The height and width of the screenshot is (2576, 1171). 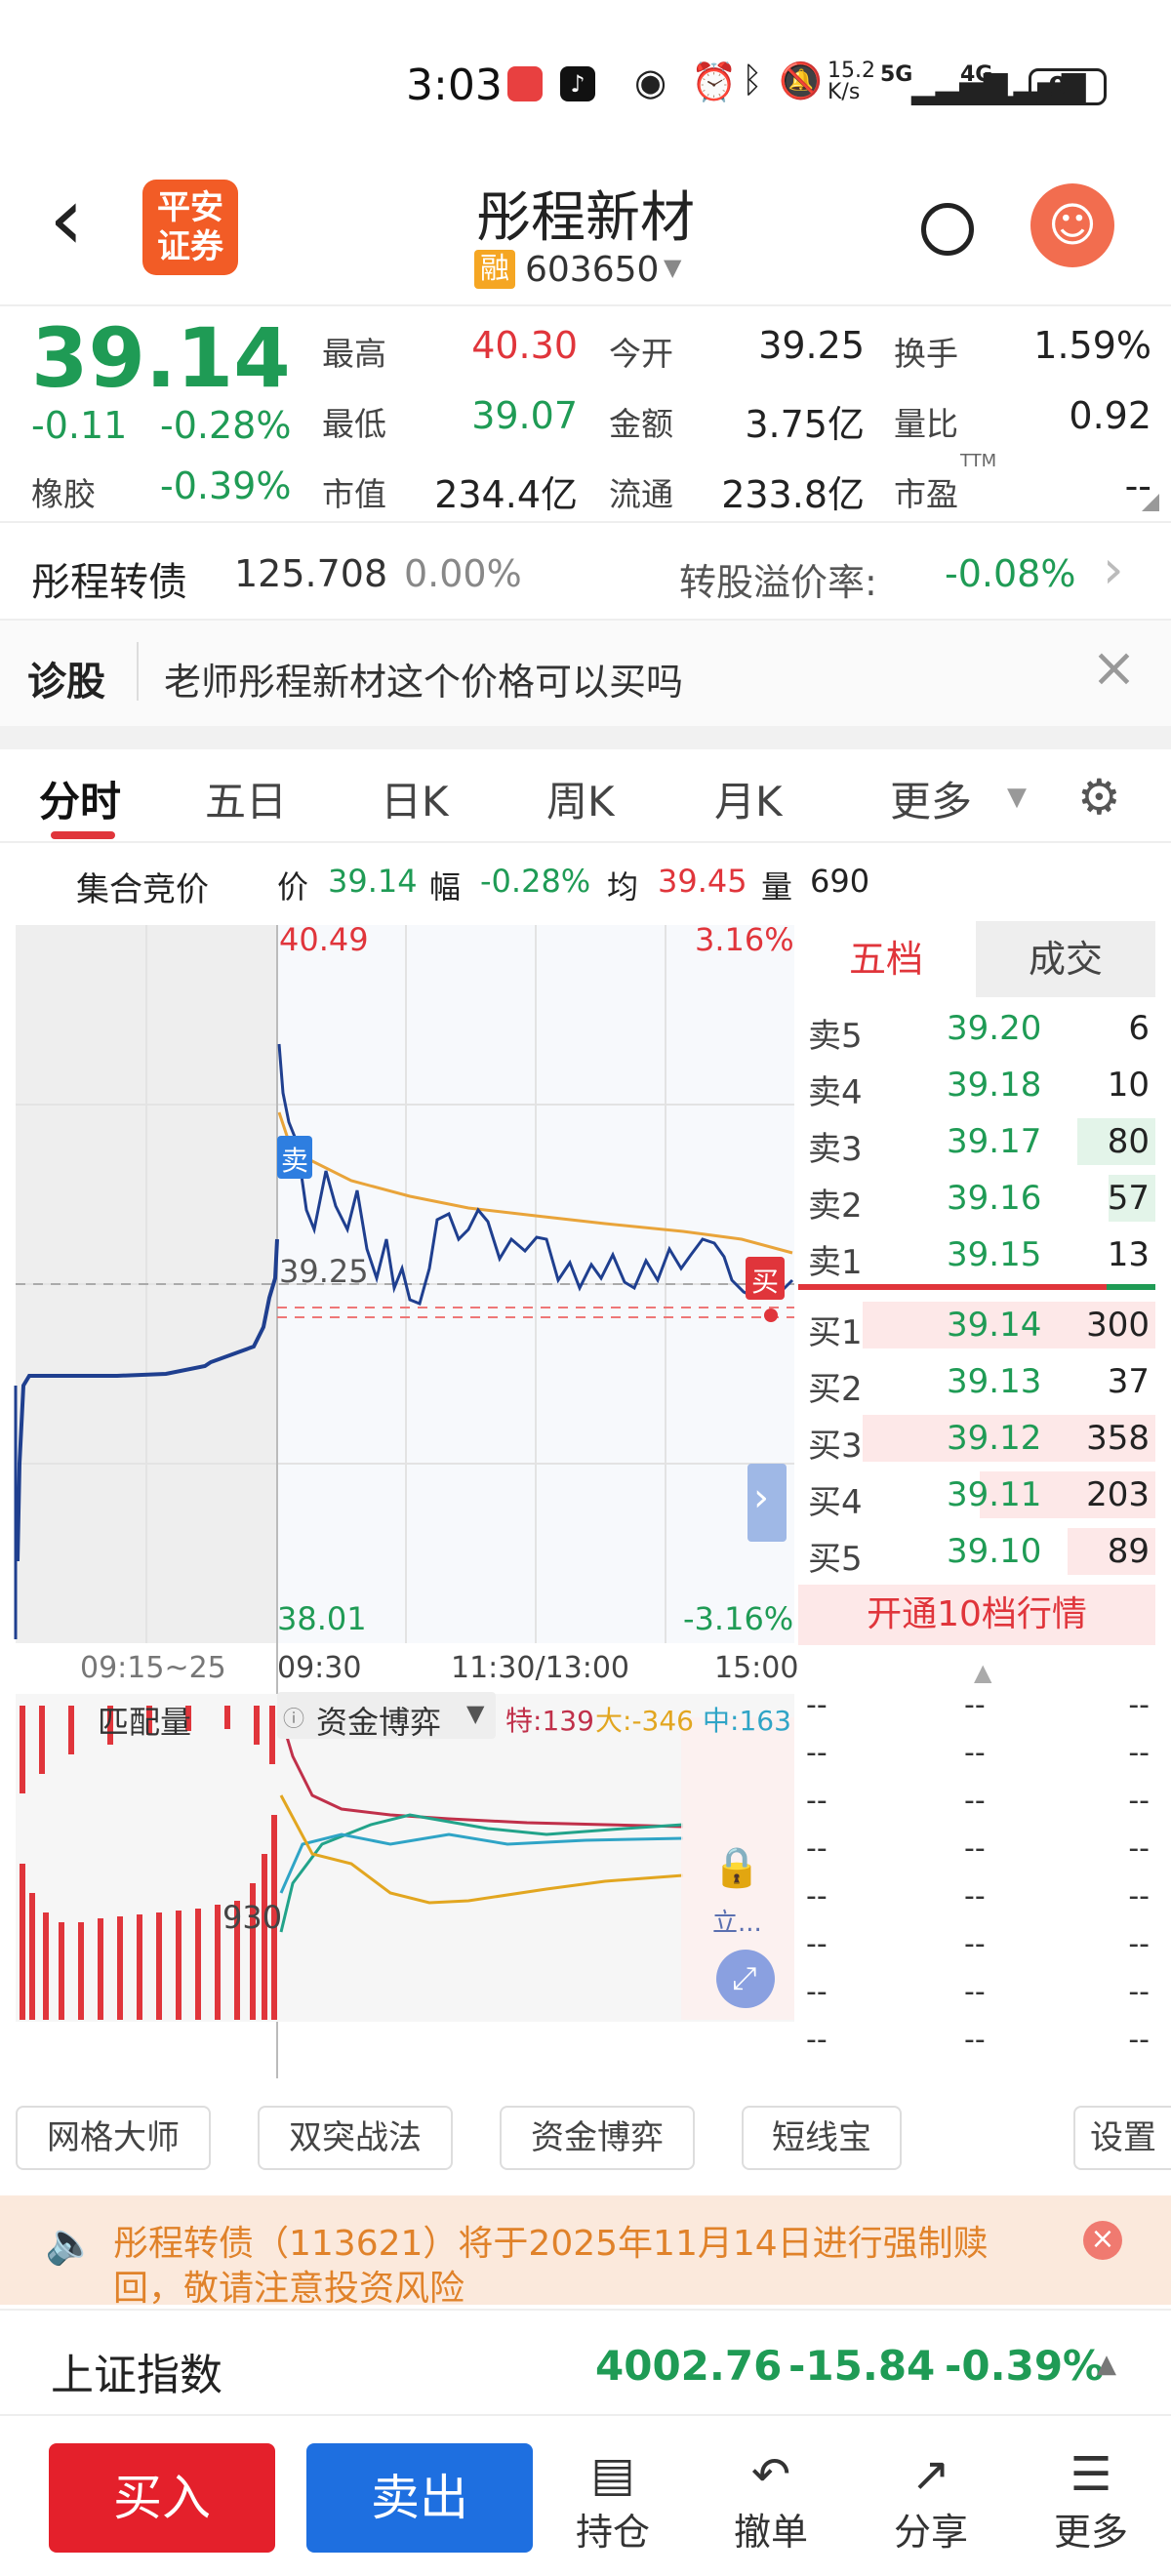 What do you see at coordinates (525, 83) in the screenshot?
I see `huawei-app-icon` at bounding box center [525, 83].